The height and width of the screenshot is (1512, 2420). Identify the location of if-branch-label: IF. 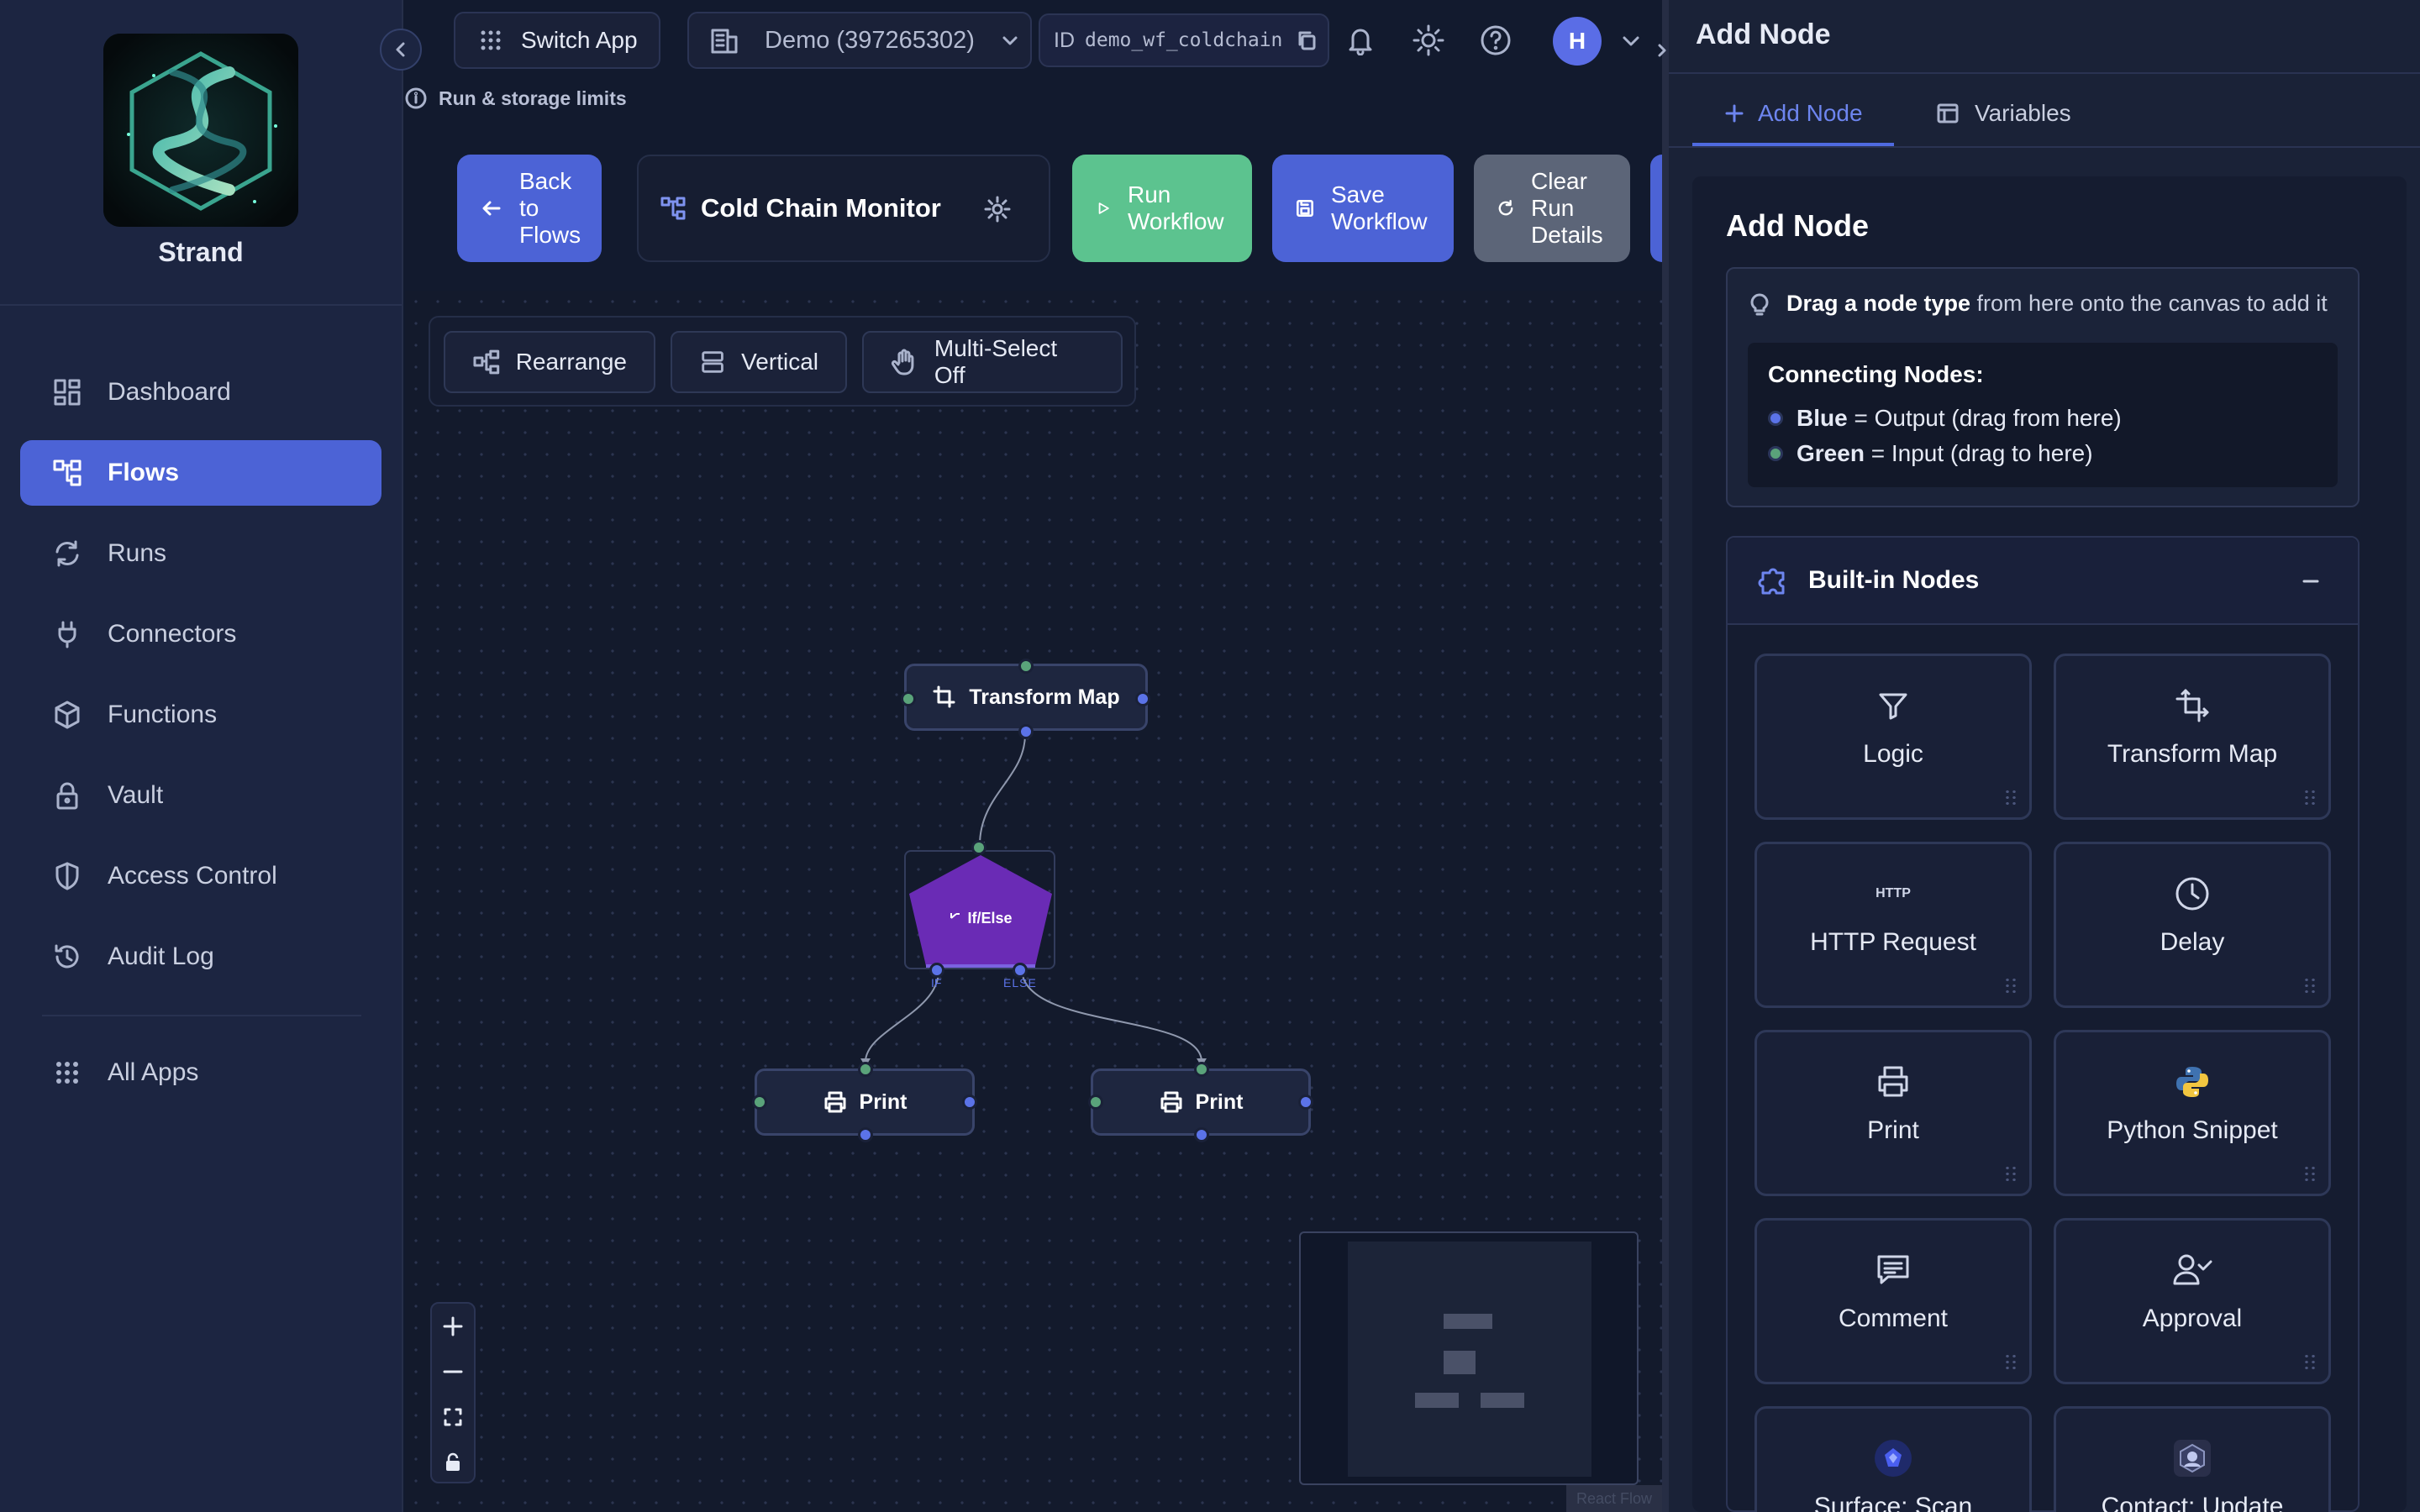
(936, 983).